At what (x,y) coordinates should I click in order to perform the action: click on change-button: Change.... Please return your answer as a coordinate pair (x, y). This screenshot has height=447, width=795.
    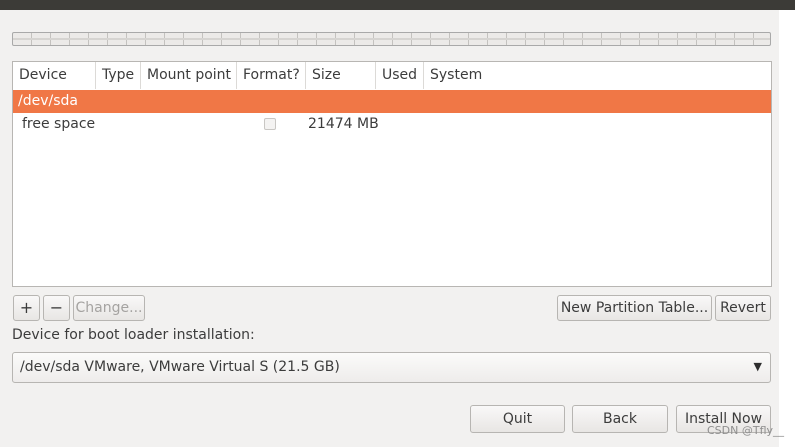
    Looking at the image, I should click on (109, 308).